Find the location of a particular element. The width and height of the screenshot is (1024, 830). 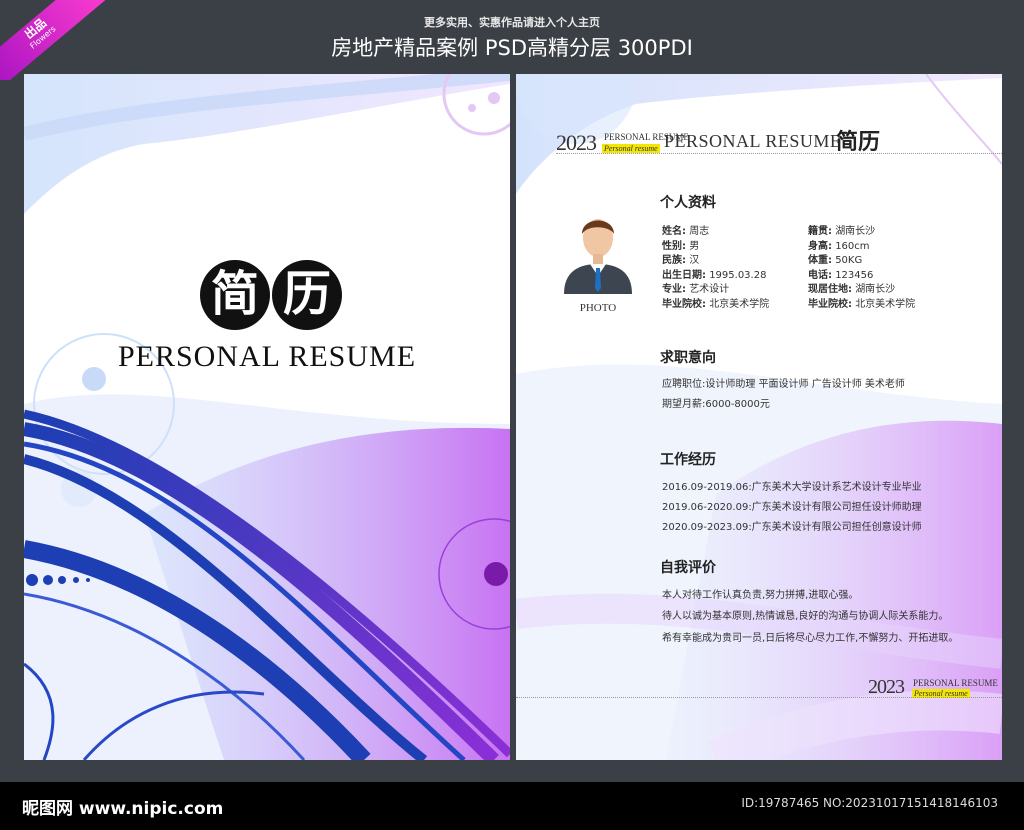

info-key: 民族: is located at coordinates (674, 260).